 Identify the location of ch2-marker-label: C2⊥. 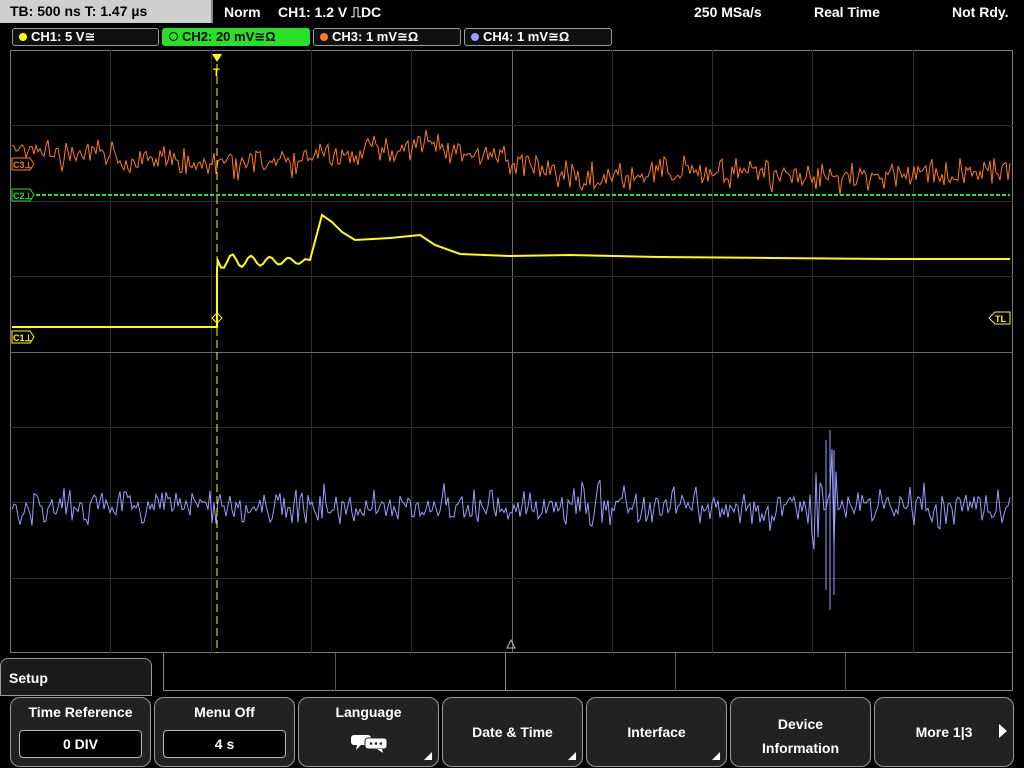
(23, 196).